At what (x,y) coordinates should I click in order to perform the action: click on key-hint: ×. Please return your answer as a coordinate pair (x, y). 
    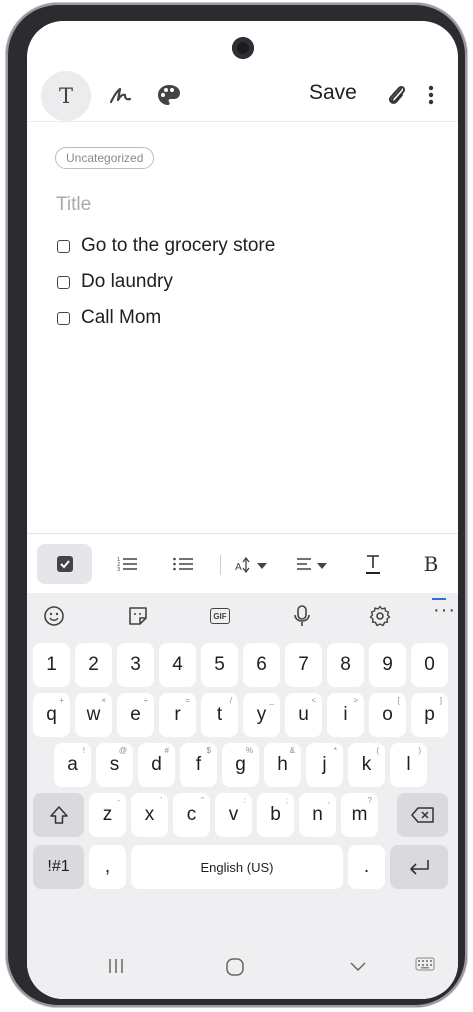
    Looking at the image, I should click on (103, 700).